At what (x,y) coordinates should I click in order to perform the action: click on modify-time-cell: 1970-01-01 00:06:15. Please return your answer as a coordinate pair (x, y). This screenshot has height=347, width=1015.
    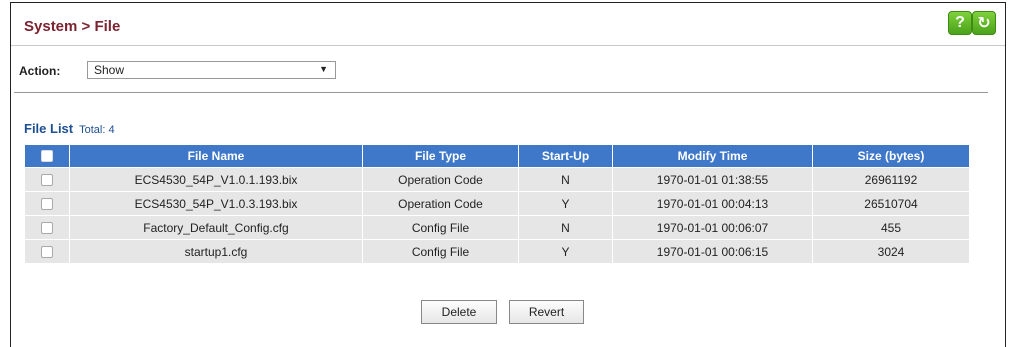
    Looking at the image, I should click on (712, 251).